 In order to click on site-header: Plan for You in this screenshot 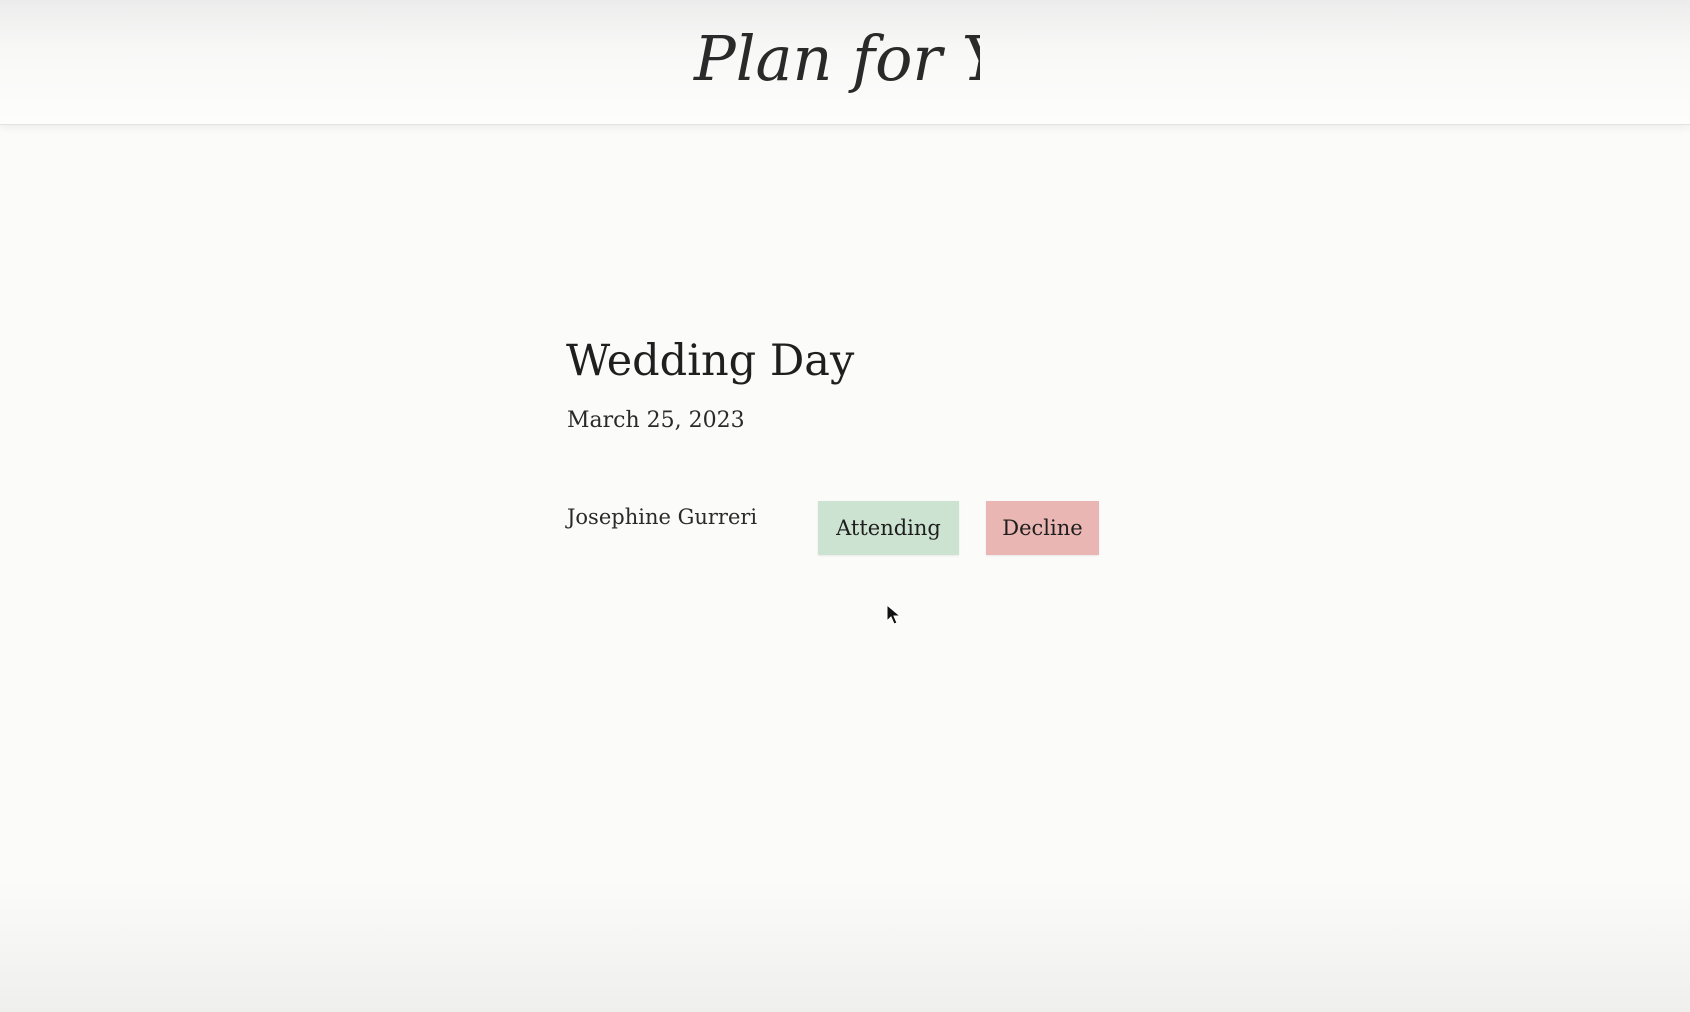, I will do `click(845, 62)`.